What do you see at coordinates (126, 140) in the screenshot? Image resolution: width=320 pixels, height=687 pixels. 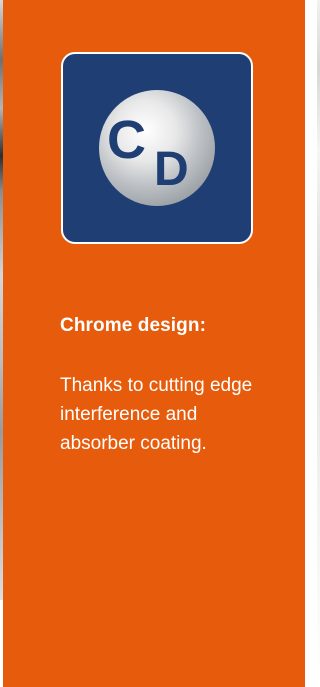 I see `logo-letter-c: C` at bounding box center [126, 140].